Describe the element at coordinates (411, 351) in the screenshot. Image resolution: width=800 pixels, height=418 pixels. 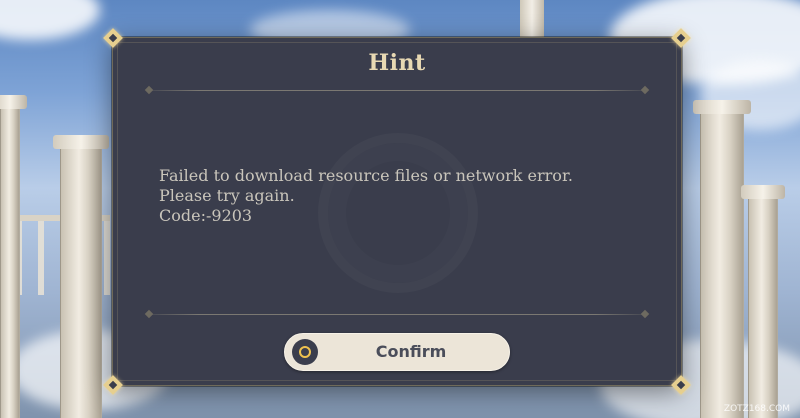
I see `confirm-button-label: Confirm` at that location.